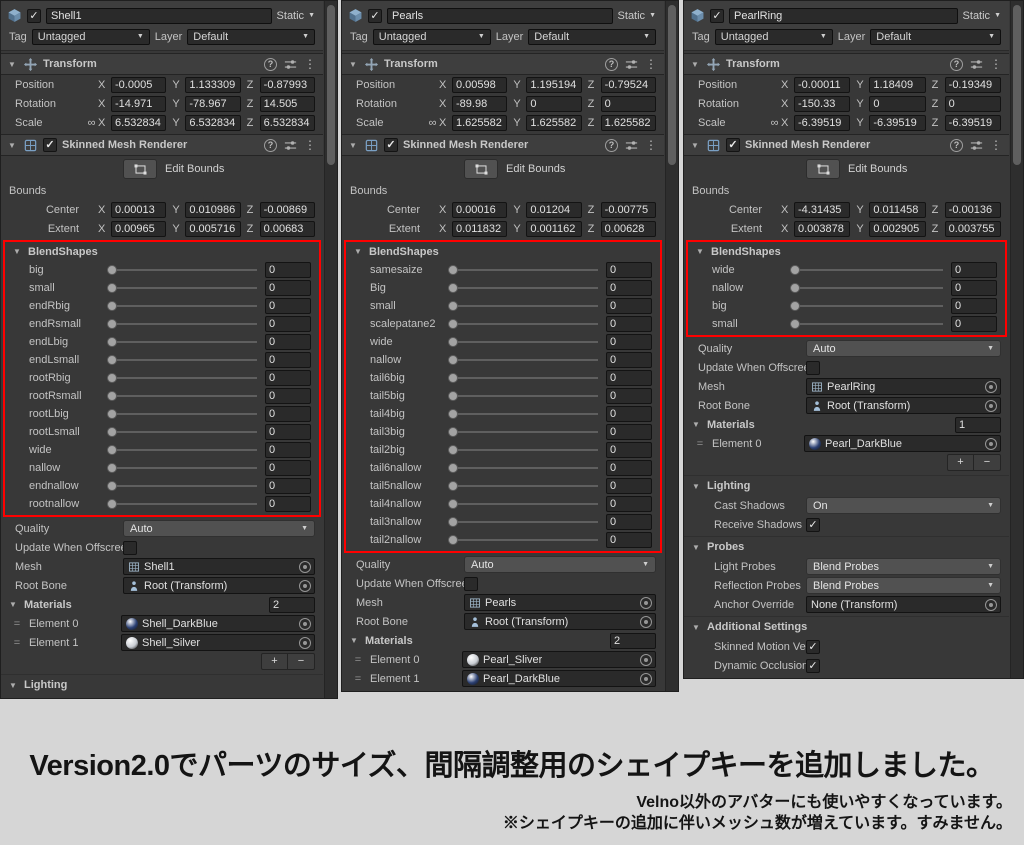 Image resolution: width=1024 pixels, height=845 pixels. I want to click on x-value-field: -150.33, so click(822, 103).